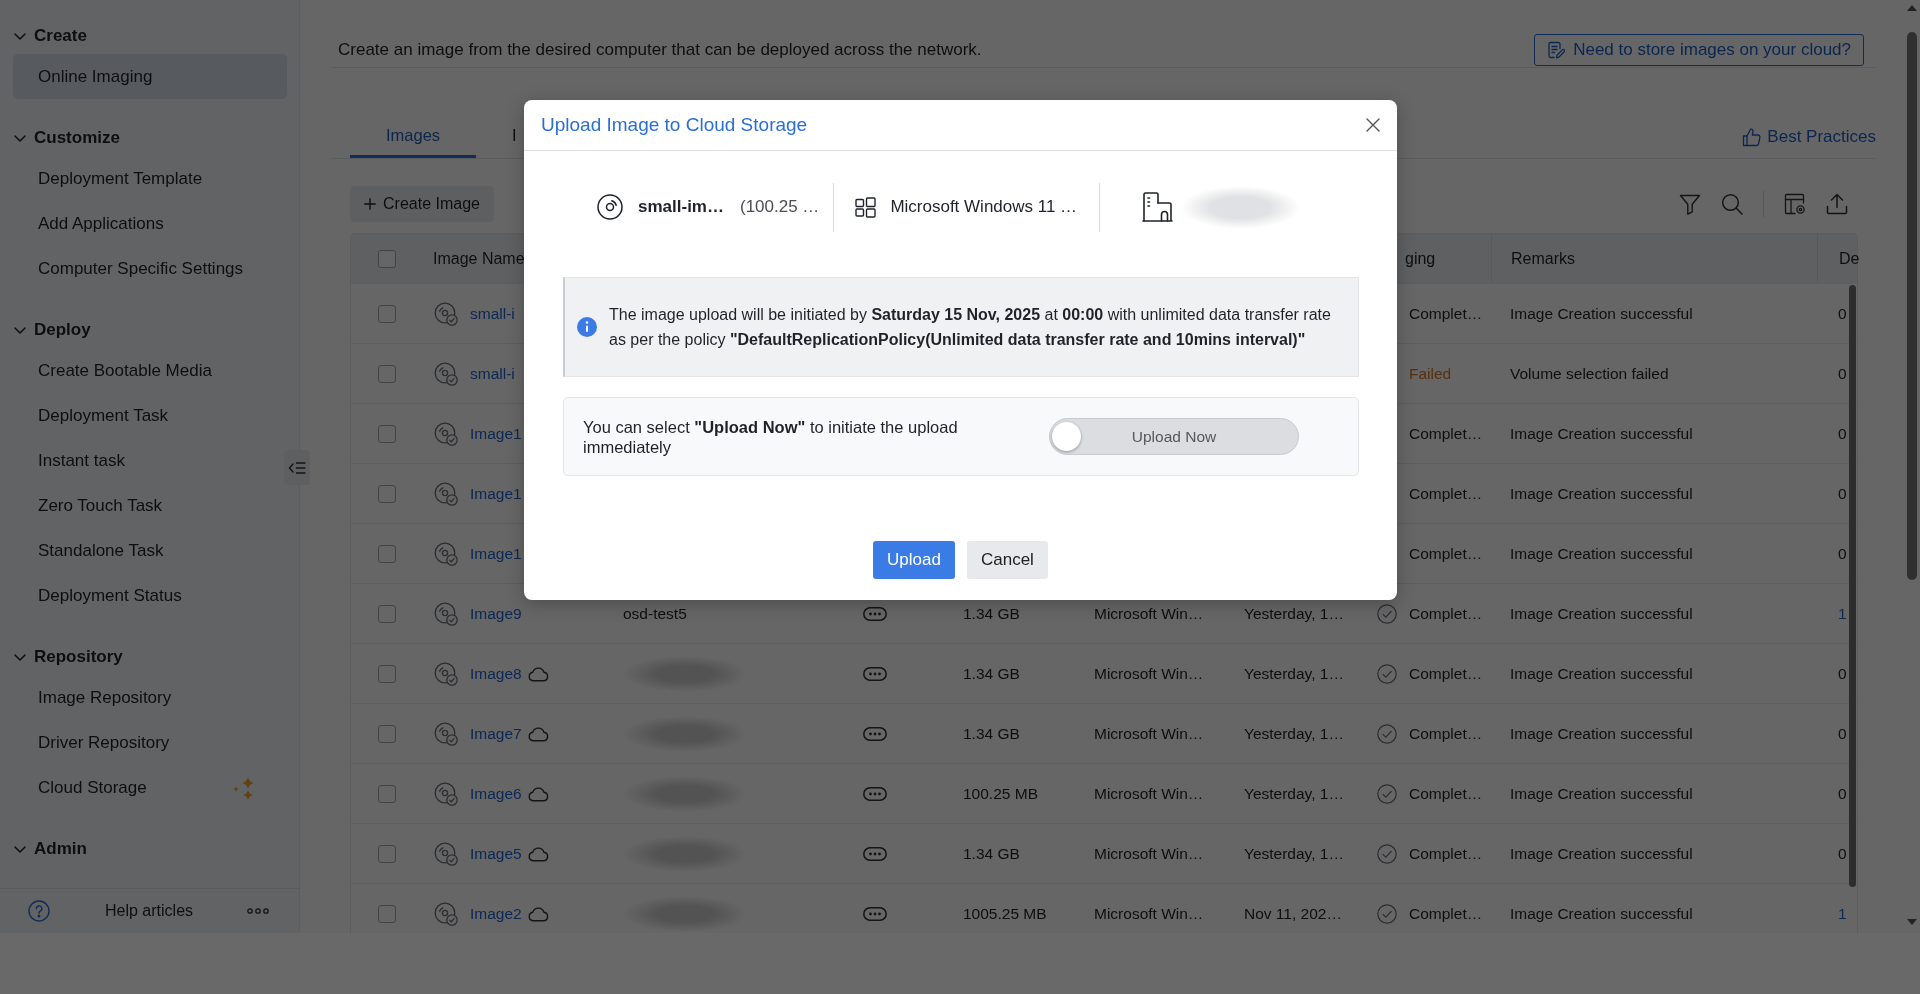 The height and width of the screenshot is (994, 1920). Describe the element at coordinates (674, 125) in the screenshot. I see `dialog-title: Upload Image to Cloud Storage` at that location.